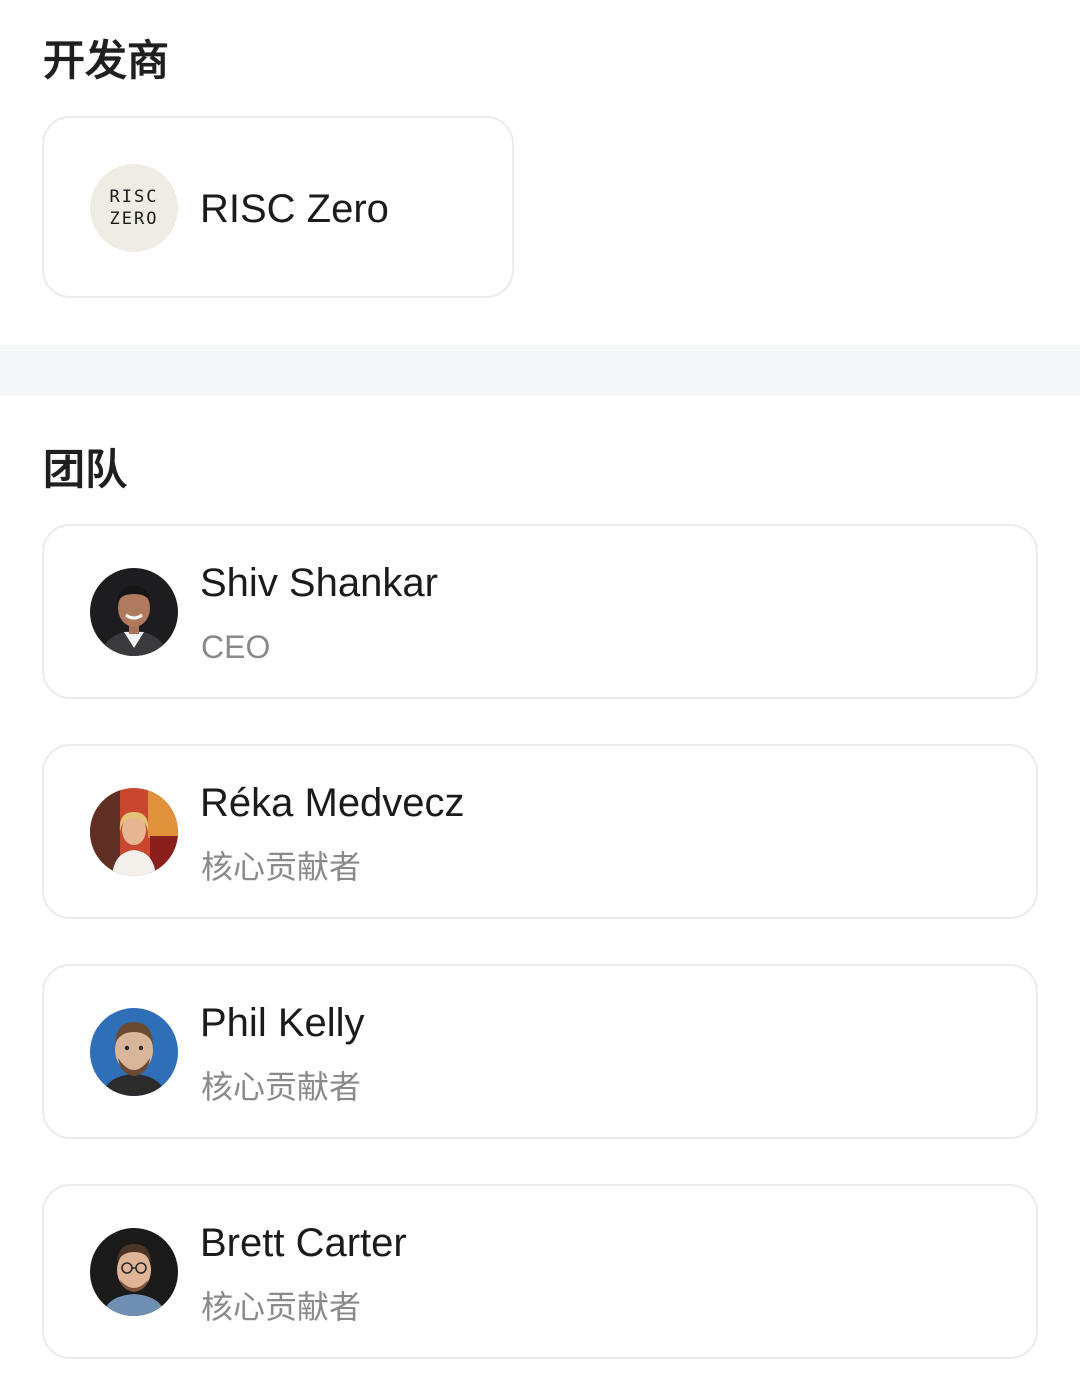  What do you see at coordinates (282, 1023) in the screenshot?
I see `member-name: Phil Kelly` at bounding box center [282, 1023].